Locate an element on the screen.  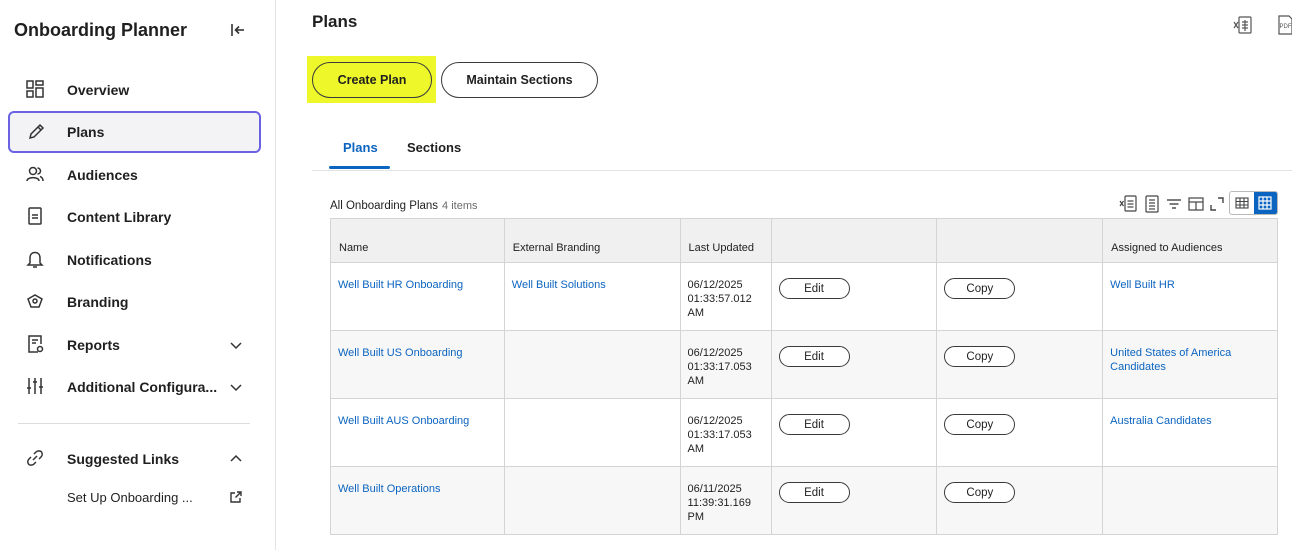
sidebar-item-content-library: Content Library is located at coordinates (134, 217).